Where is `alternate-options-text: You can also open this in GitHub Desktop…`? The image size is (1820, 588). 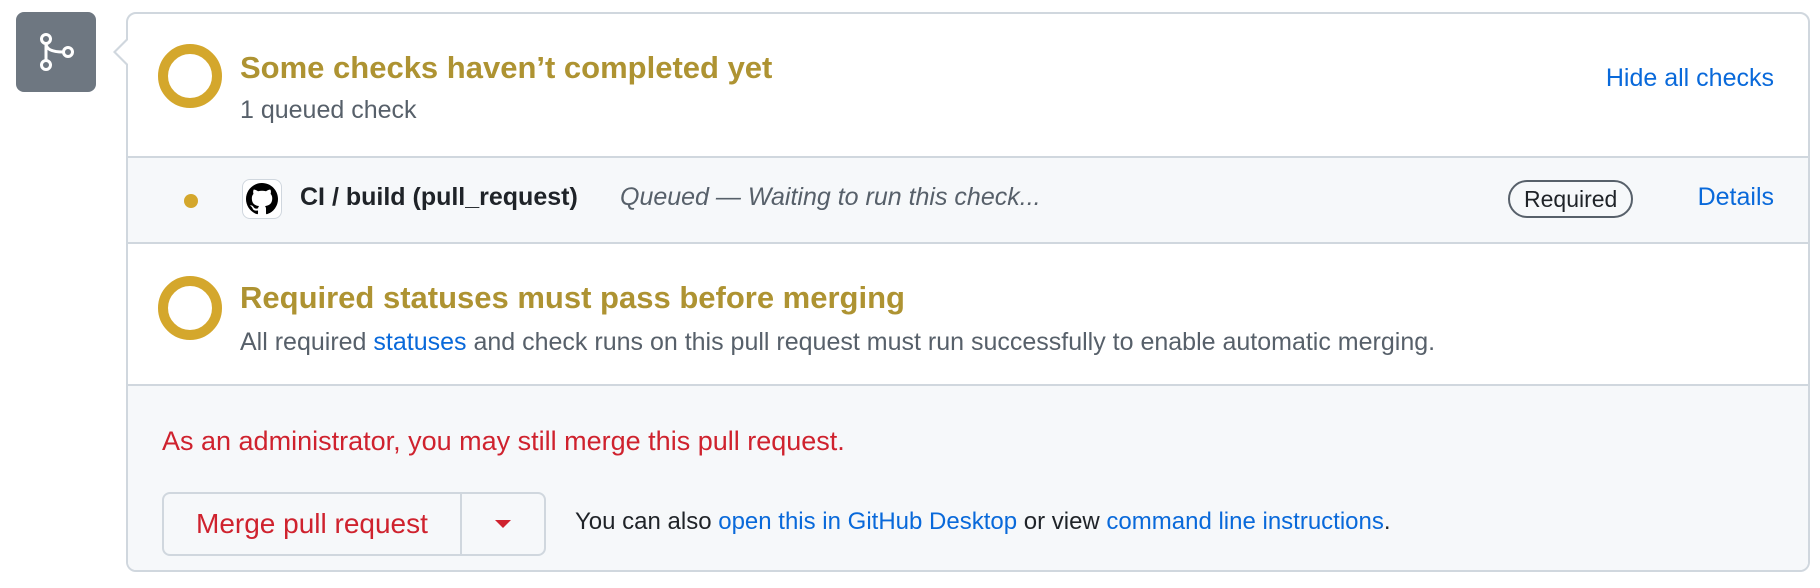 alternate-options-text: You can also open this in GitHub Desktop… is located at coordinates (983, 522).